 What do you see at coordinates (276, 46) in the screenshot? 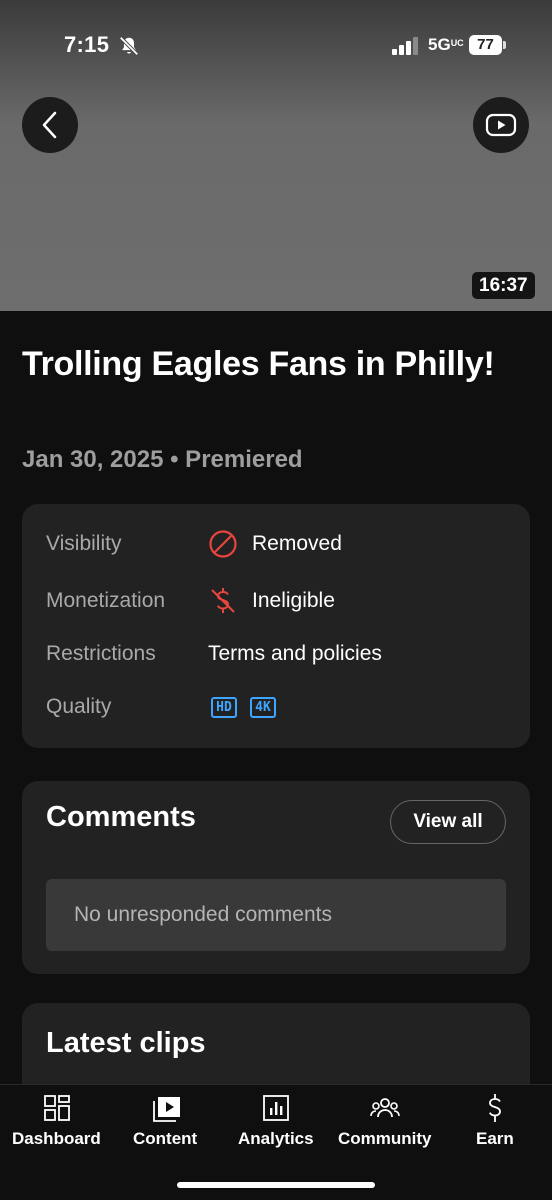
I see `status-bar: 7:15 5GUC 77` at bounding box center [276, 46].